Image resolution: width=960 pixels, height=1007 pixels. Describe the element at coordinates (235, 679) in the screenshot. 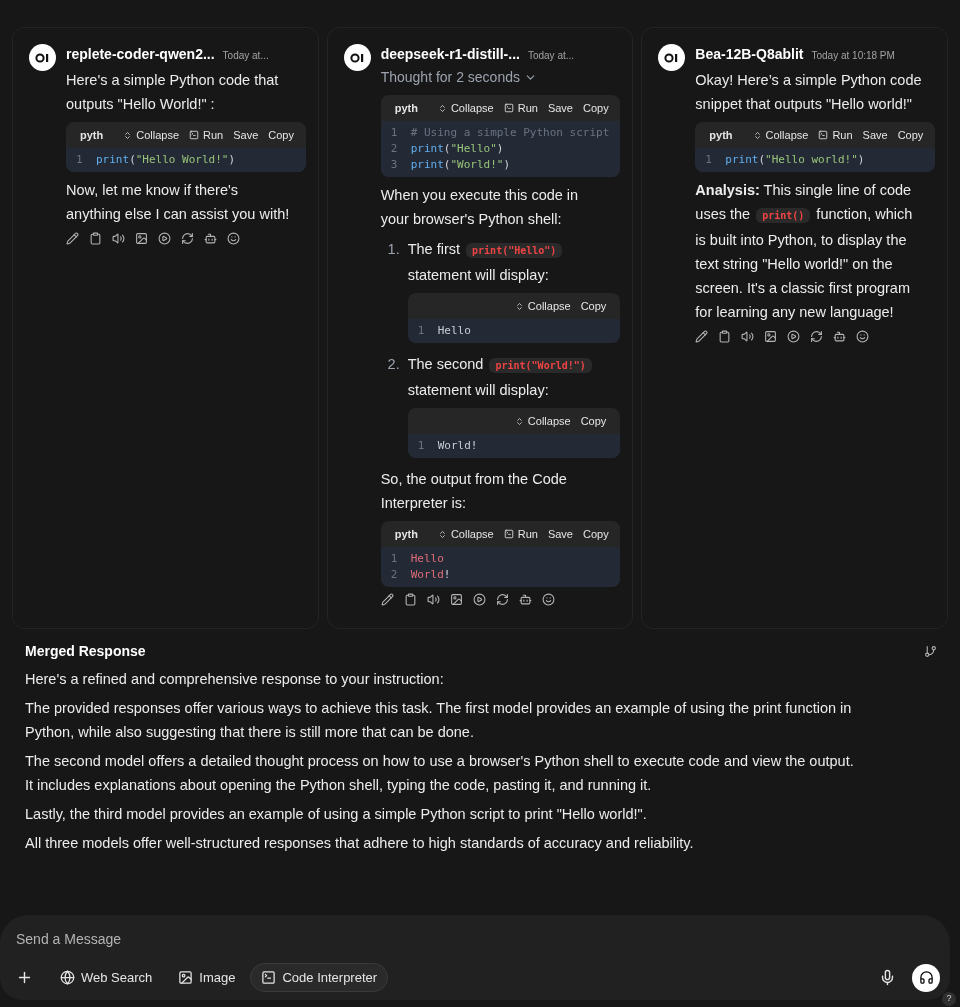

I see `merged-paragraph: Here's a refined and comprehensive response to your instruction:` at that location.